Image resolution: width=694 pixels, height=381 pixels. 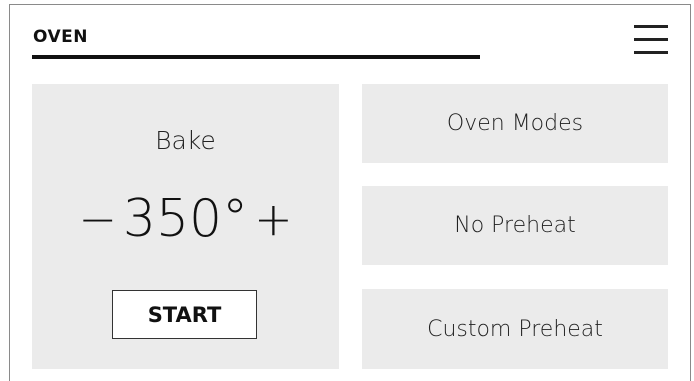 I want to click on temperature-control: − 350° +, so click(x=185, y=219).